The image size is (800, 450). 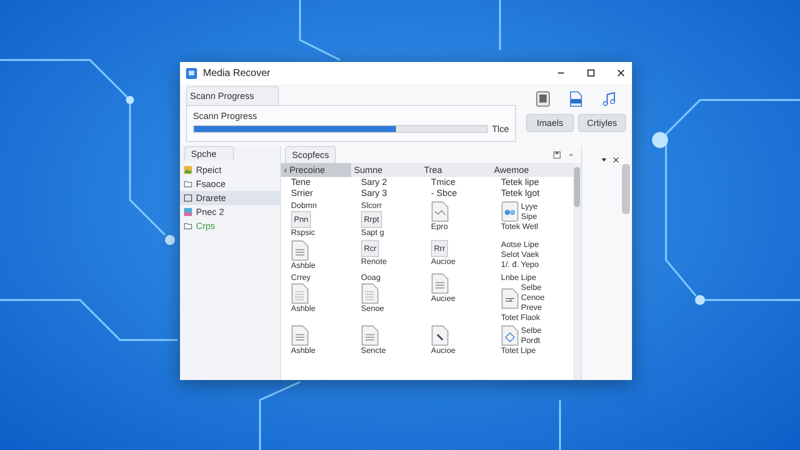 What do you see at coordinates (225, 116) in the screenshot?
I see `scan-label: Scann Progress` at bounding box center [225, 116].